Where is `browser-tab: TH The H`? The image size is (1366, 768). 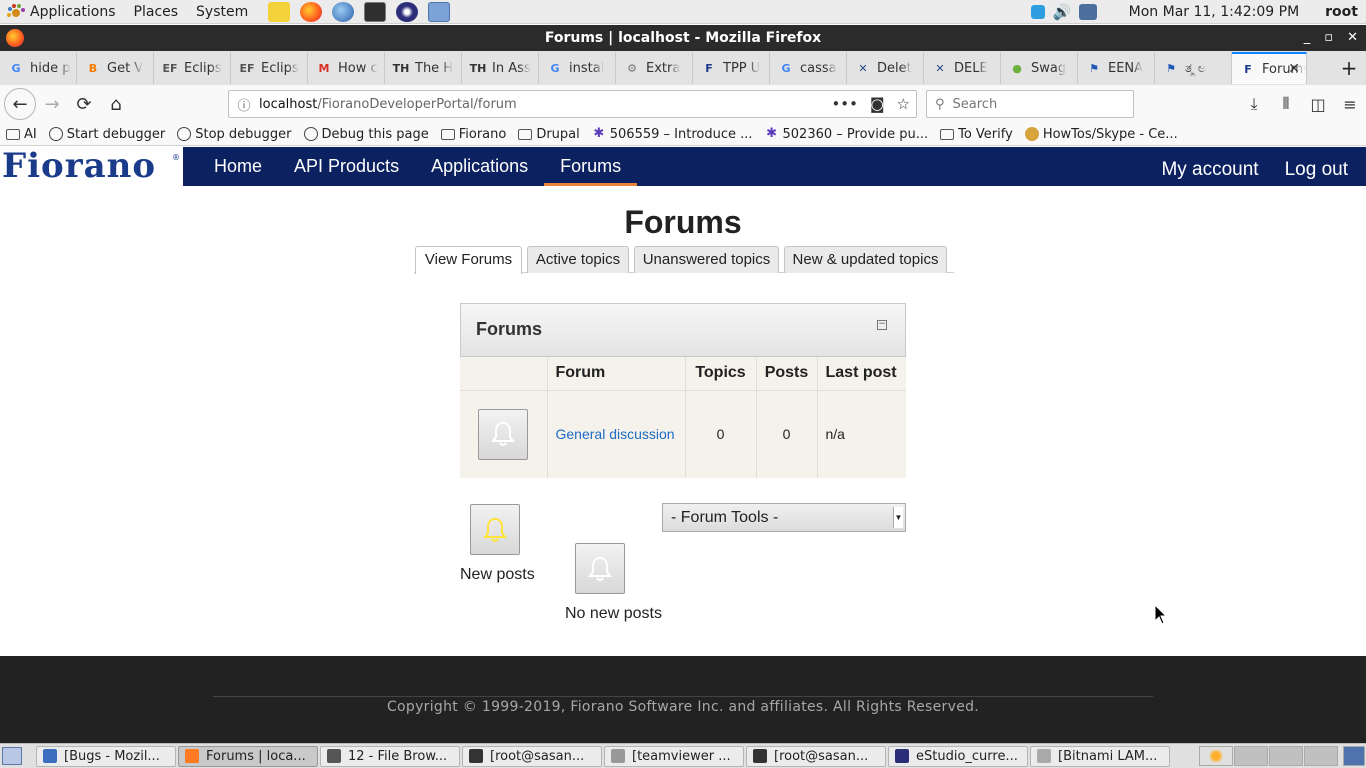
browser-tab: TH The H is located at coordinates (423, 68).